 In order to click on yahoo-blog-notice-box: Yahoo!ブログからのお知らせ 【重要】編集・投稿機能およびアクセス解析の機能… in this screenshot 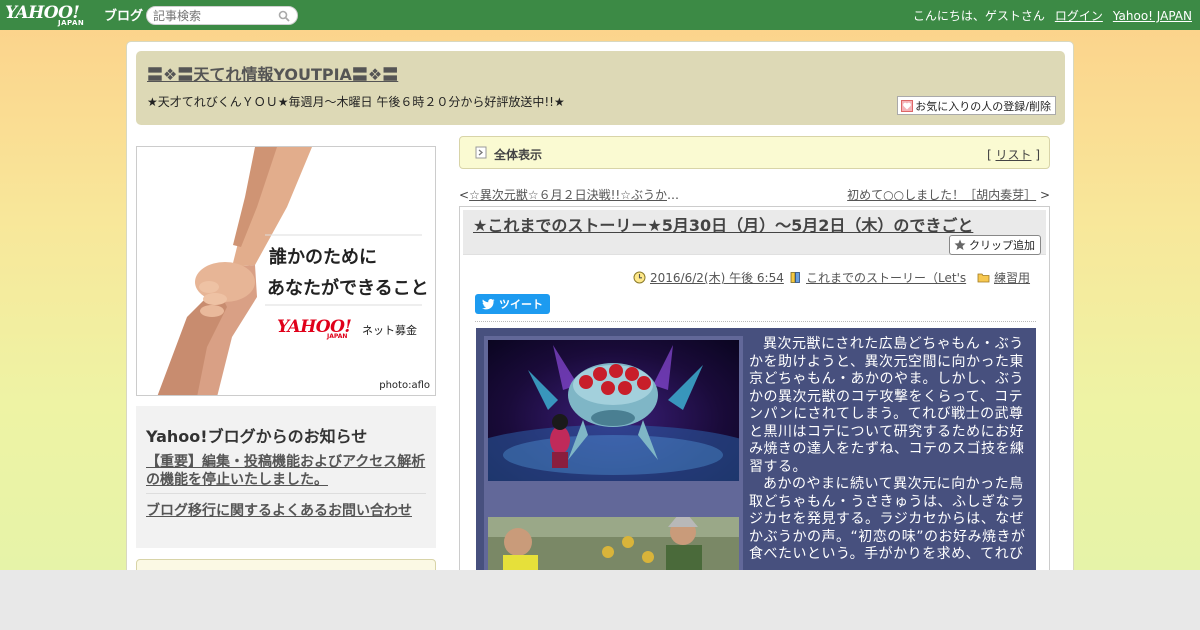, I will do `click(286, 477)`.